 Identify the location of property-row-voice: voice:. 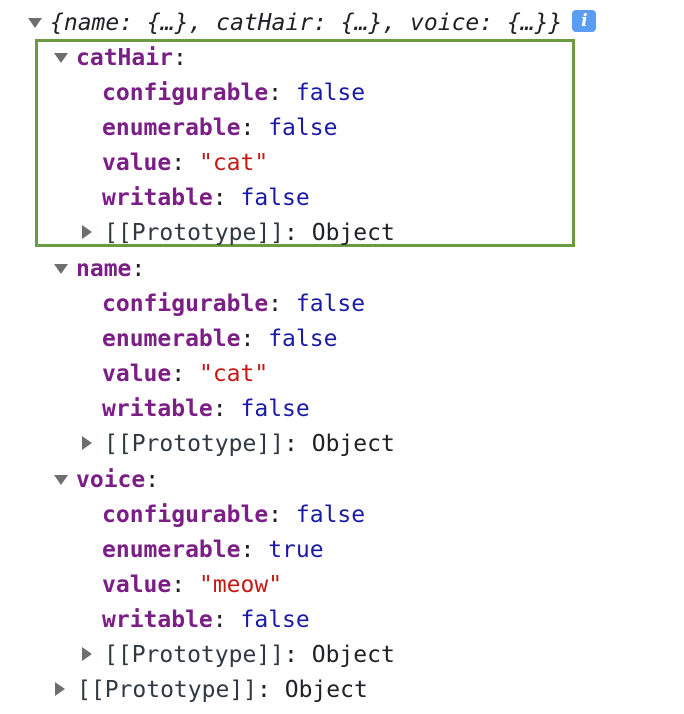
(106, 480).